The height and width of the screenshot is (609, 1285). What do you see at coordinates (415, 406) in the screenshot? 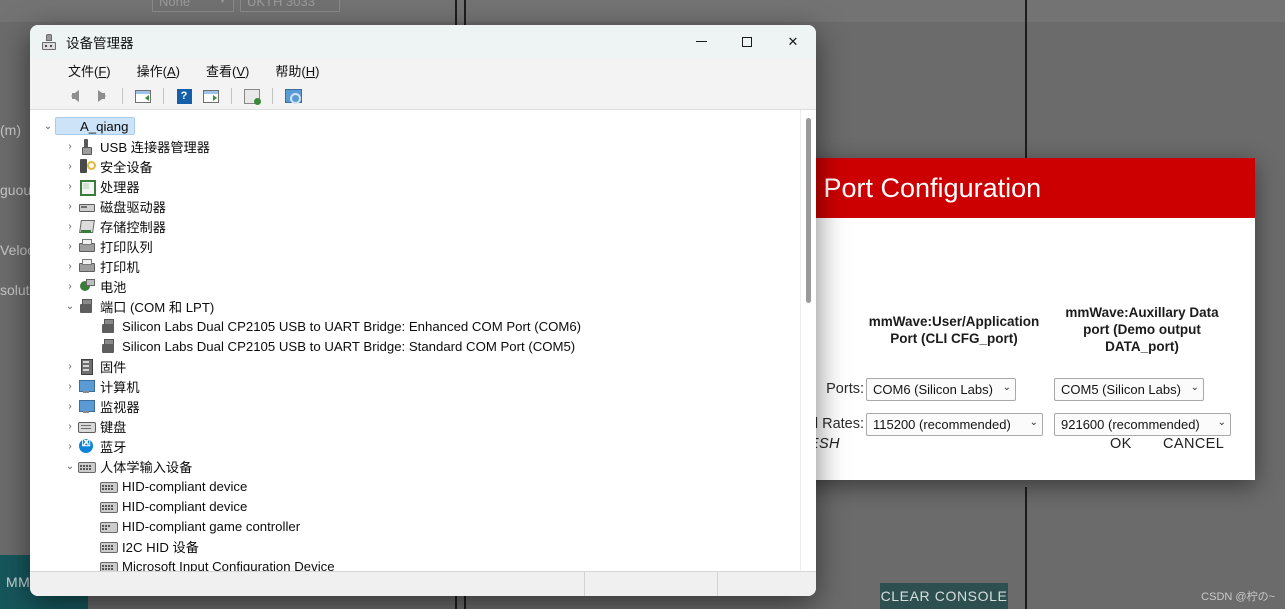
I see `tree-item-monitors: › 监视器` at bounding box center [415, 406].